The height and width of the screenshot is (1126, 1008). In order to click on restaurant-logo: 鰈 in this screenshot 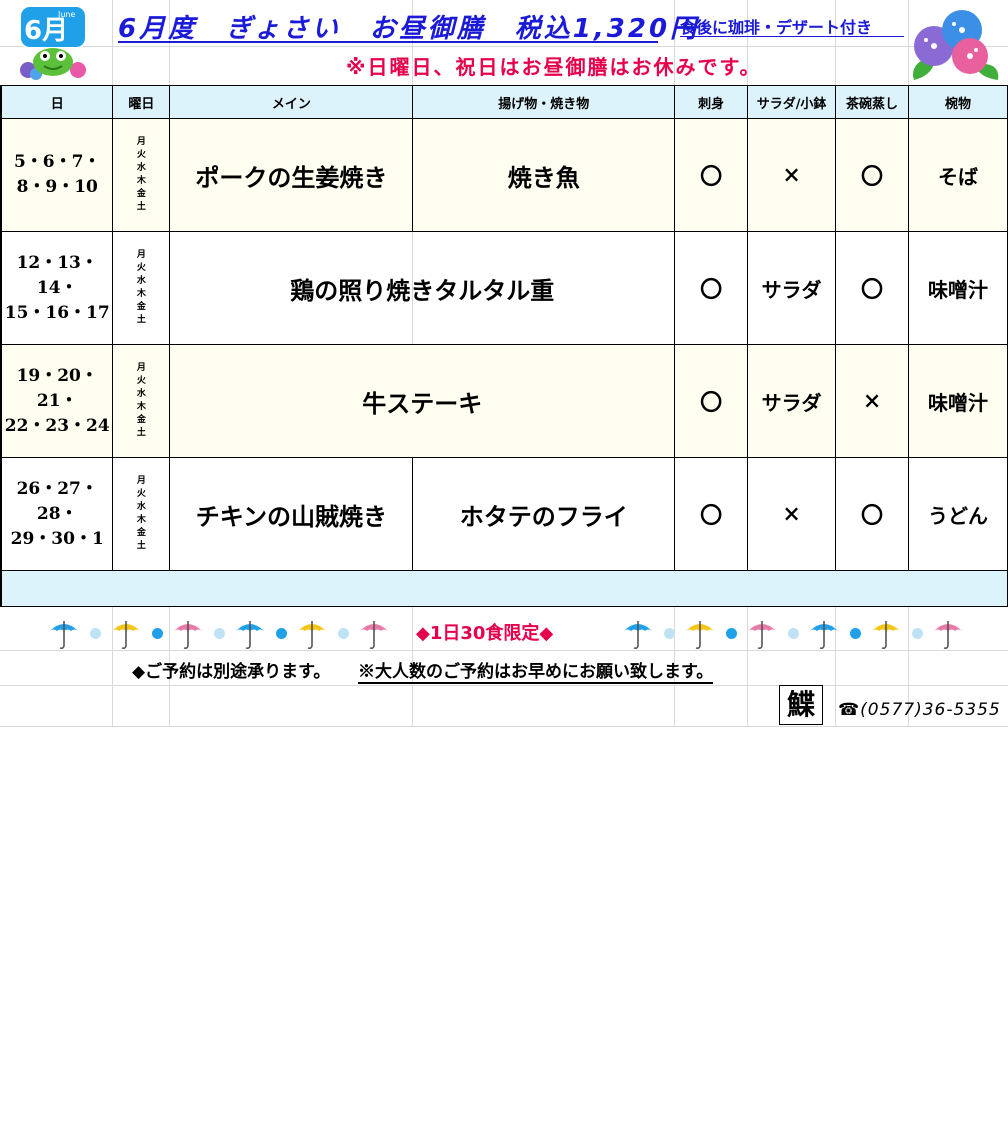, I will do `click(801, 705)`.